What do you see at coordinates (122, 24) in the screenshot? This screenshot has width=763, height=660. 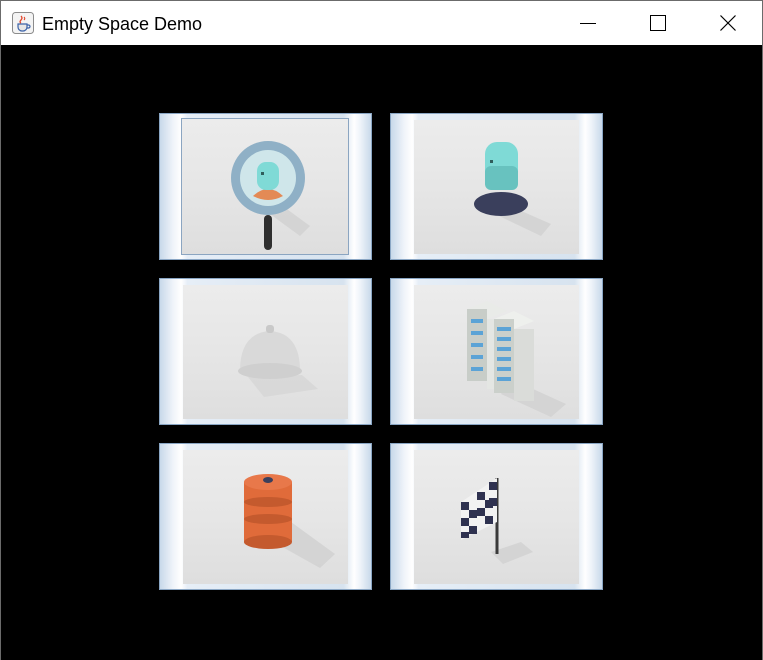 I see `window-title: Empty Space Demo` at bounding box center [122, 24].